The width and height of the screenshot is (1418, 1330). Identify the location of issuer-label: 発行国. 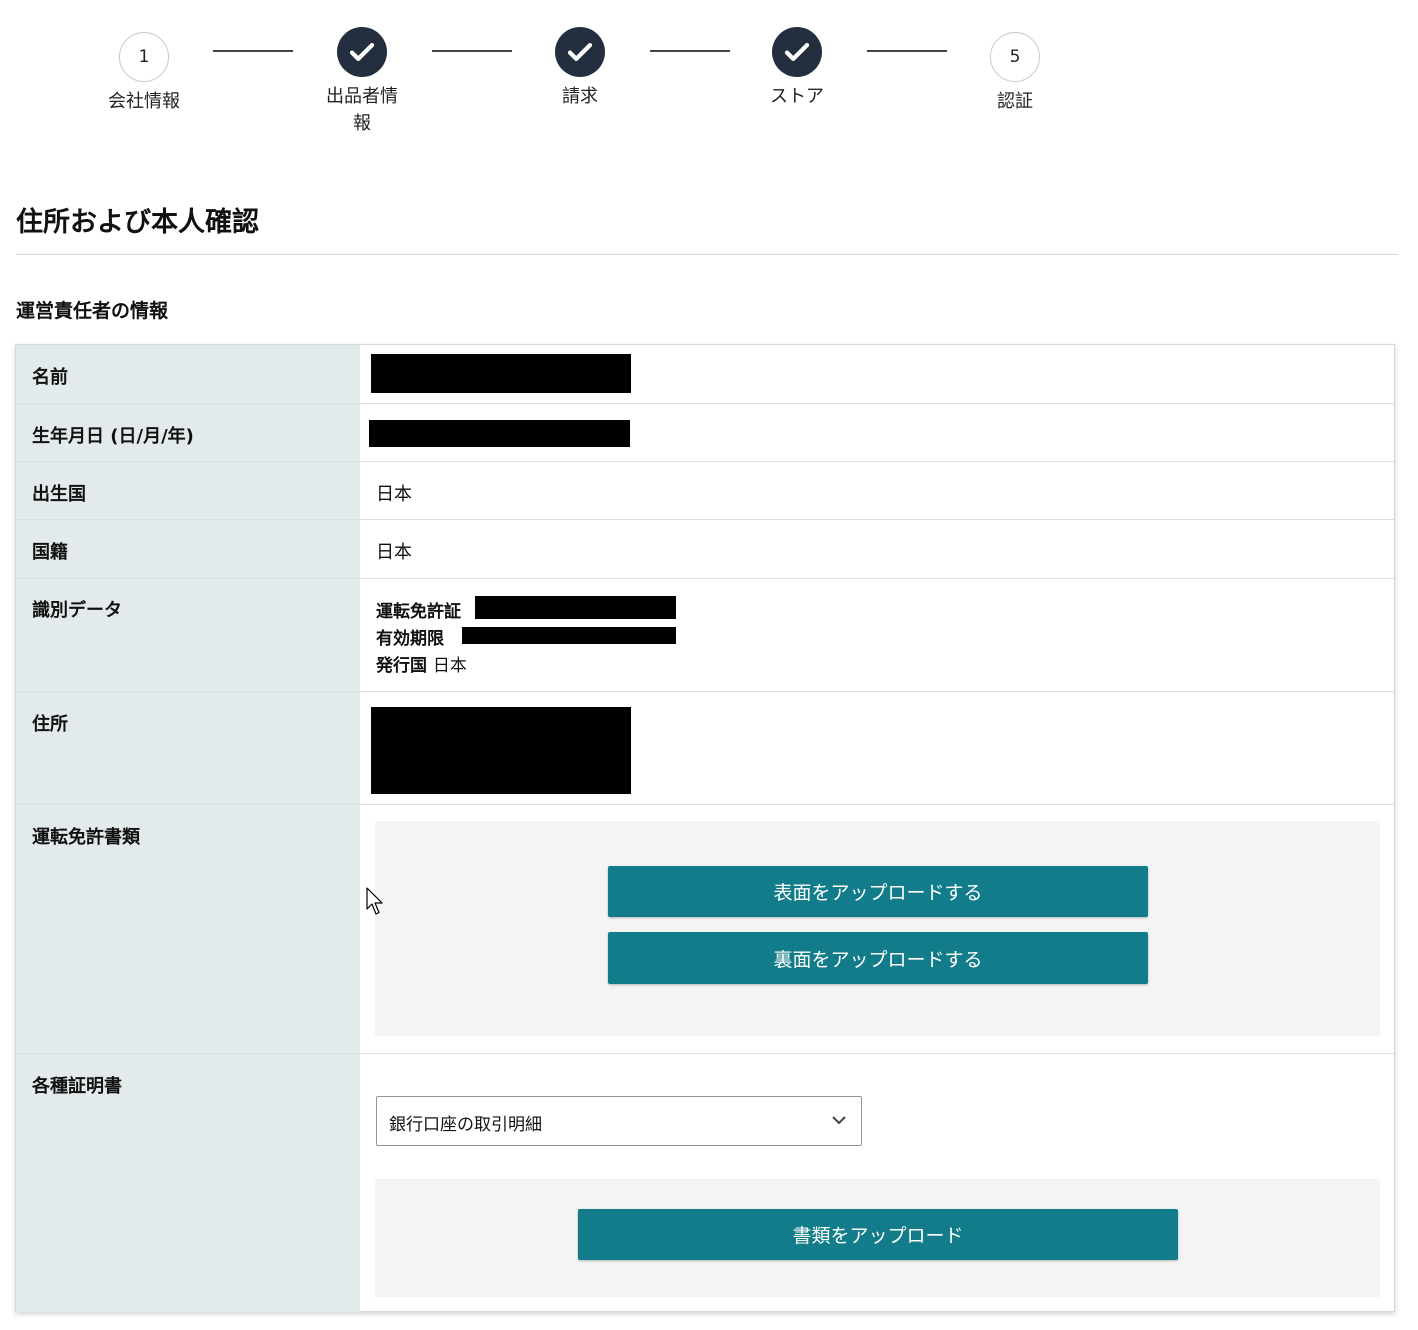
(401, 666).